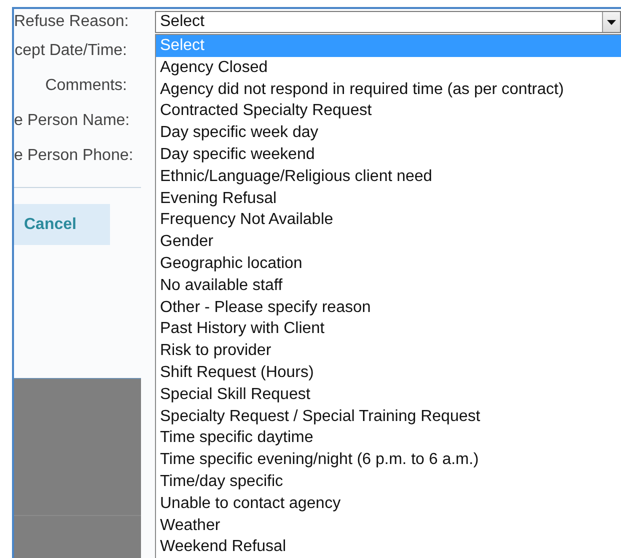  What do you see at coordinates (72, 22) in the screenshot?
I see `field-label: Refuse Reason:` at bounding box center [72, 22].